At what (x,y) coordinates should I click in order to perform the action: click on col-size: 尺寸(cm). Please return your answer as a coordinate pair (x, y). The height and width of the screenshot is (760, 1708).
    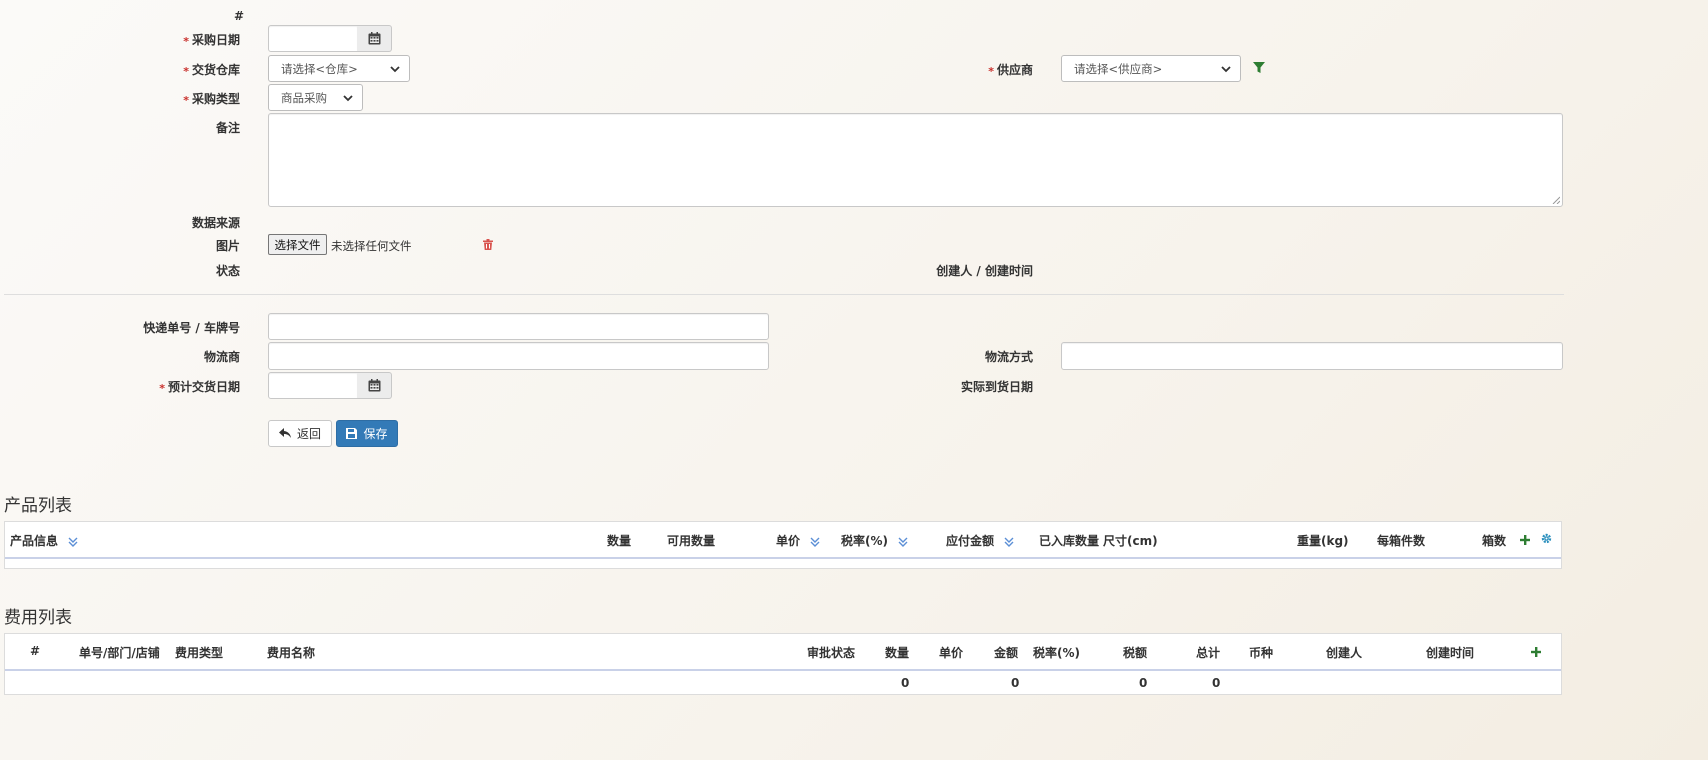
    Looking at the image, I should click on (1130, 541).